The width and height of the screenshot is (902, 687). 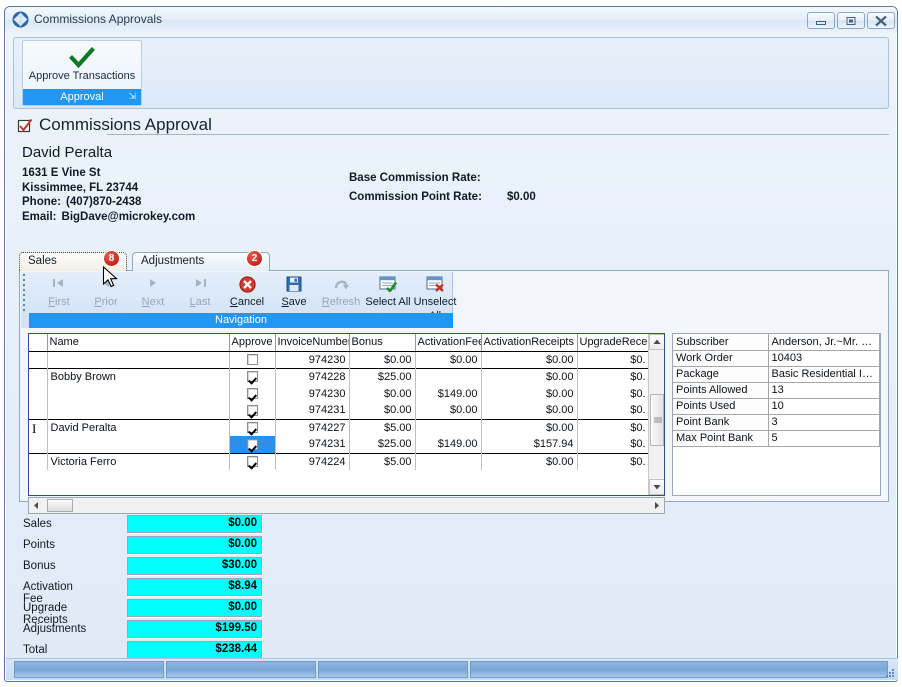 What do you see at coordinates (138, 343) in the screenshot?
I see `column-header-name: Name` at bounding box center [138, 343].